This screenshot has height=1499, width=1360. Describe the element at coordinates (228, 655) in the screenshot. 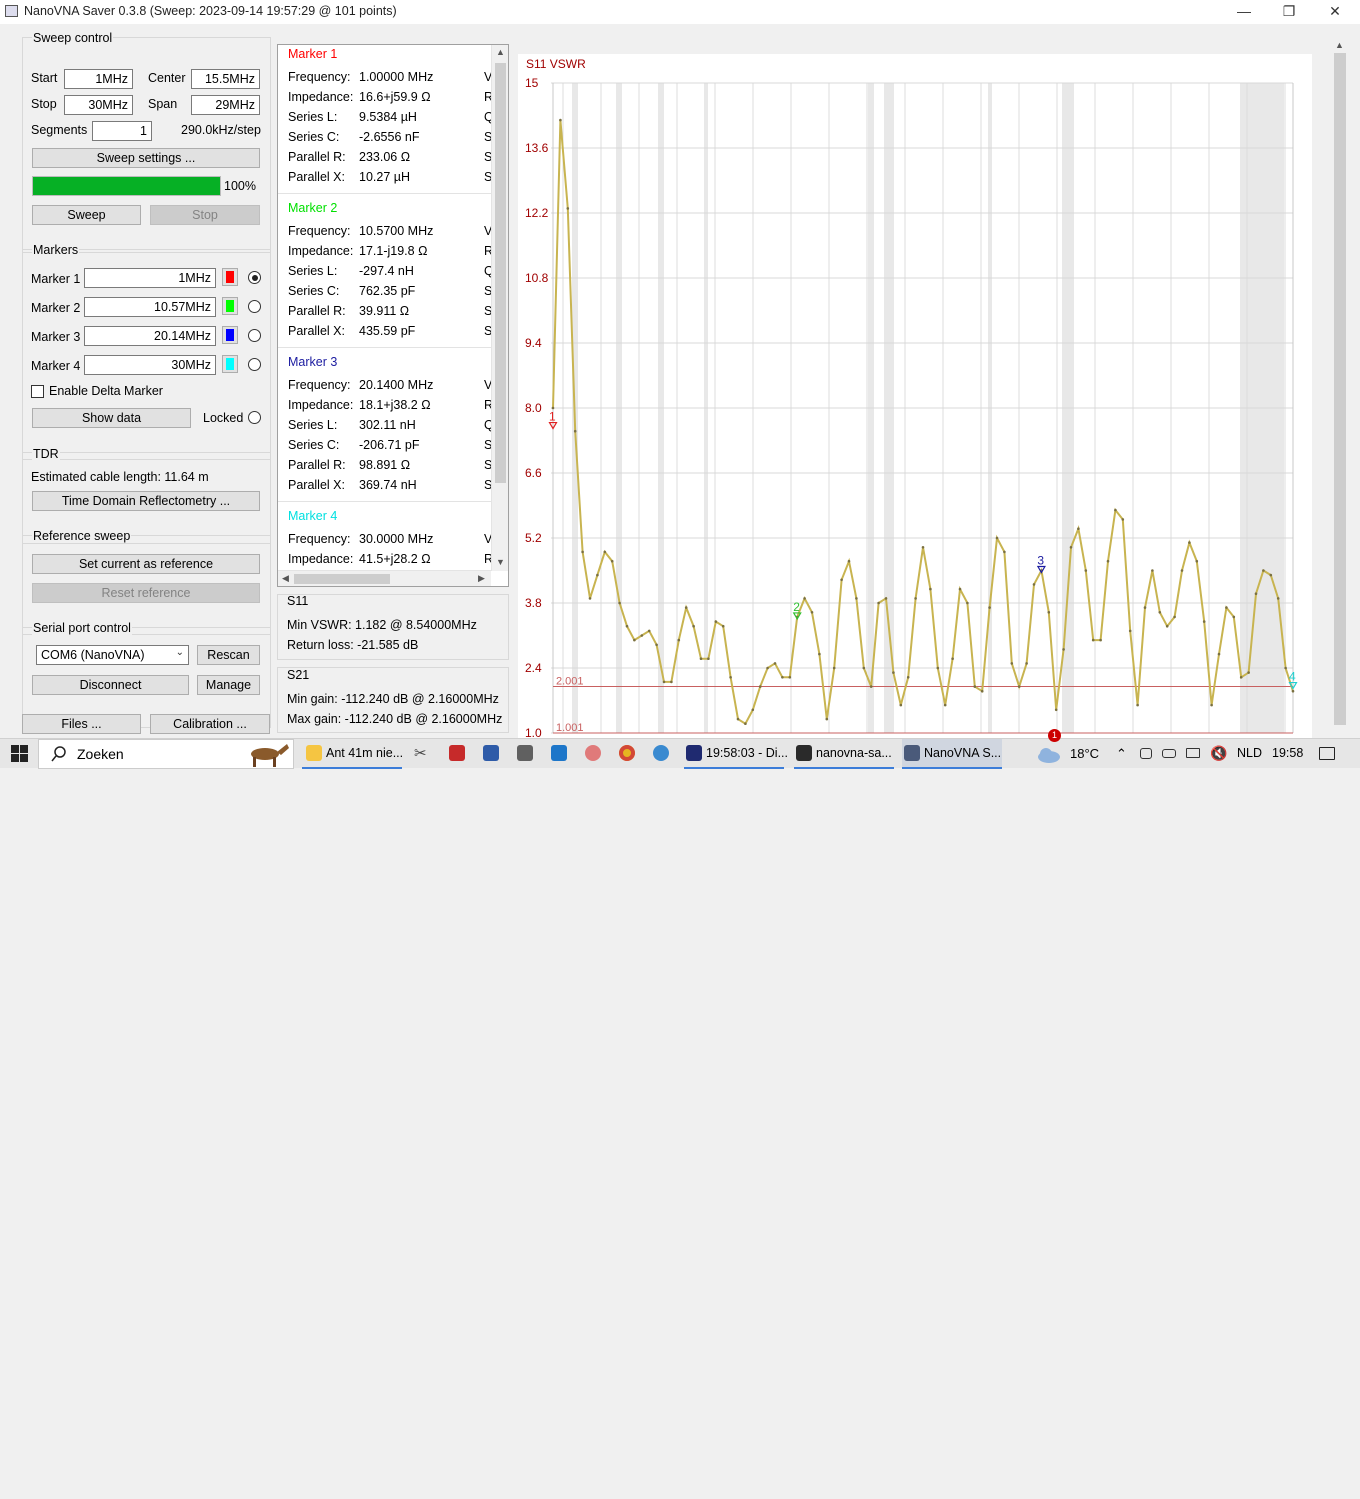

I see `rescan-button: Rescan` at that location.